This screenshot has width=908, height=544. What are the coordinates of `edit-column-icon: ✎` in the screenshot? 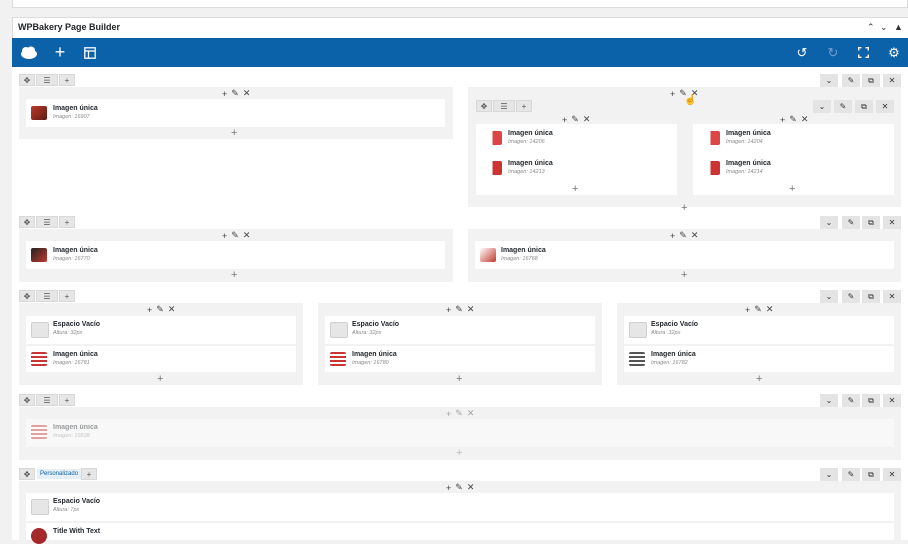 It's located at (235, 93).